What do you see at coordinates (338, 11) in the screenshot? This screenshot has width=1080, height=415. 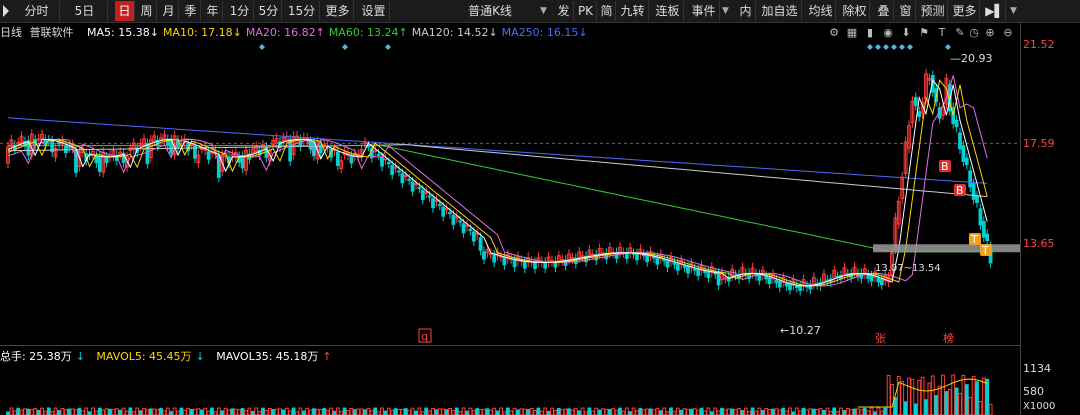 I see `period-tab-more: 更多` at bounding box center [338, 11].